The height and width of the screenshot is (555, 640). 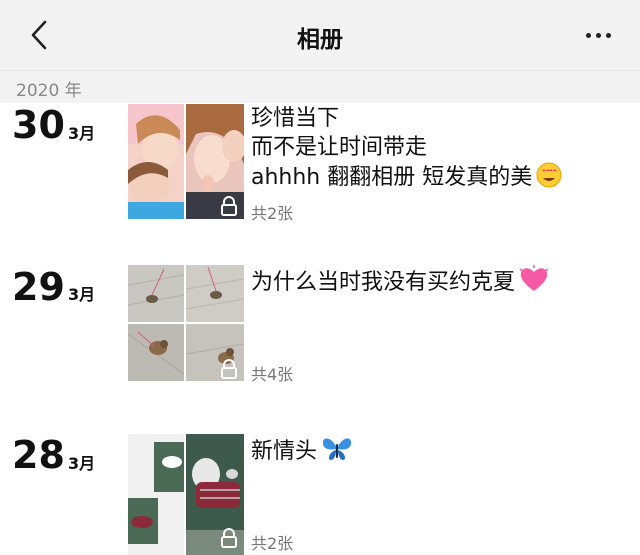 I want to click on year-label: 2020 年, so click(x=49, y=91).